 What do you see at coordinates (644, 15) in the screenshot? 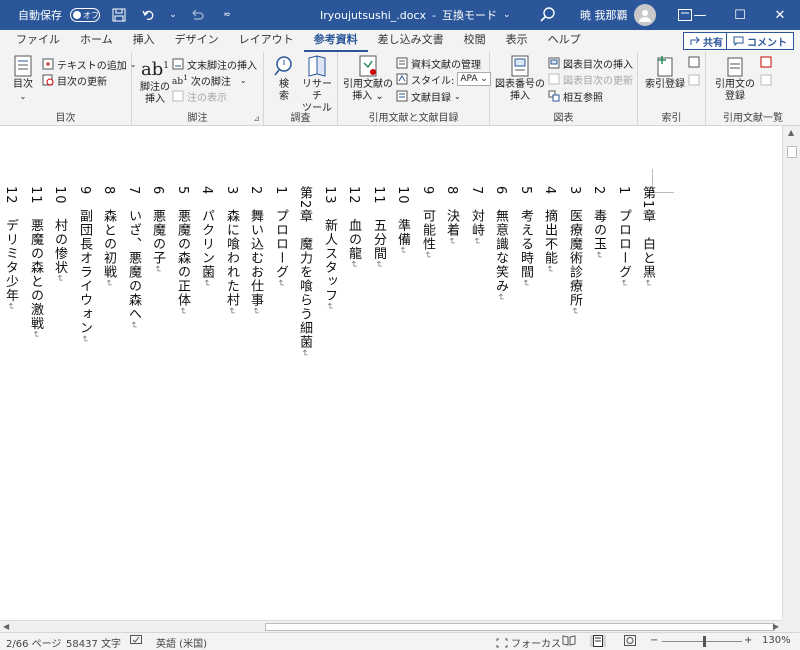
I see `avatar` at bounding box center [644, 15].